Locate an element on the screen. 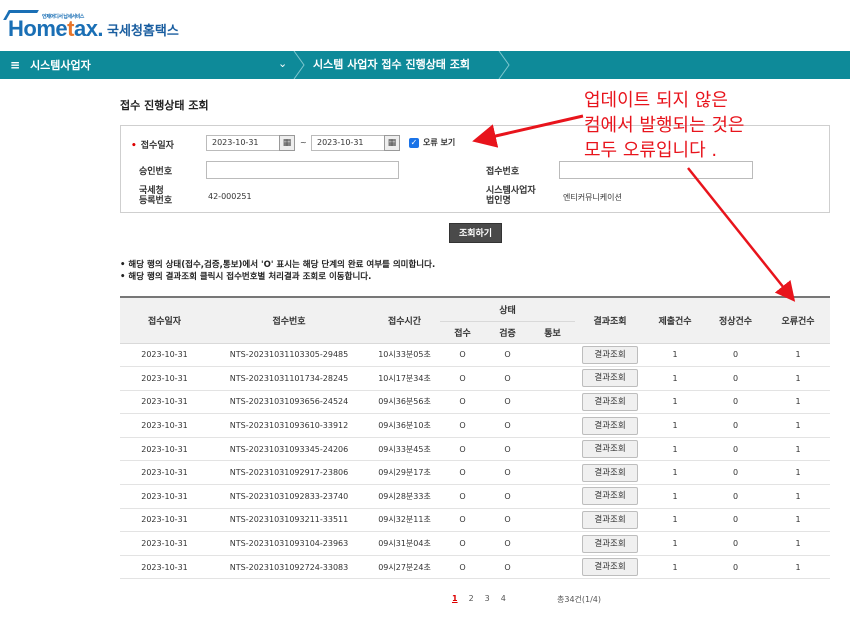 The image size is (850, 622). nav-menu-label: 시스템사업자 is located at coordinates (60, 65).